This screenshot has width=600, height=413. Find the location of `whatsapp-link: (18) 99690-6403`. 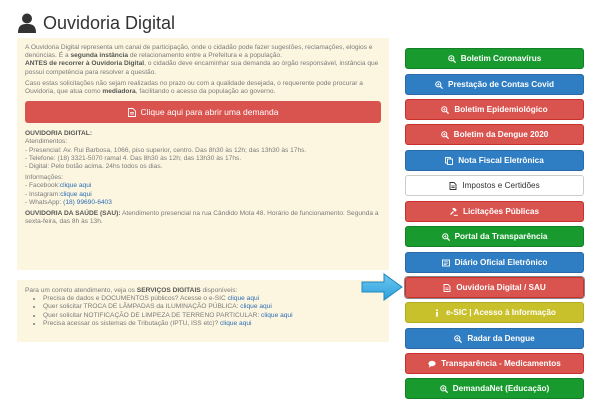

whatsapp-link: (18) 99690-6403 is located at coordinates (87, 202).